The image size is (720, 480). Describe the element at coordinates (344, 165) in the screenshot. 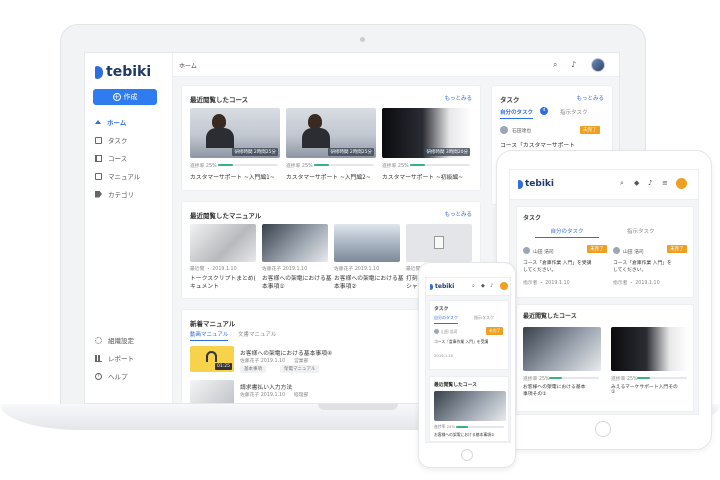

I see `progress-bar` at that location.